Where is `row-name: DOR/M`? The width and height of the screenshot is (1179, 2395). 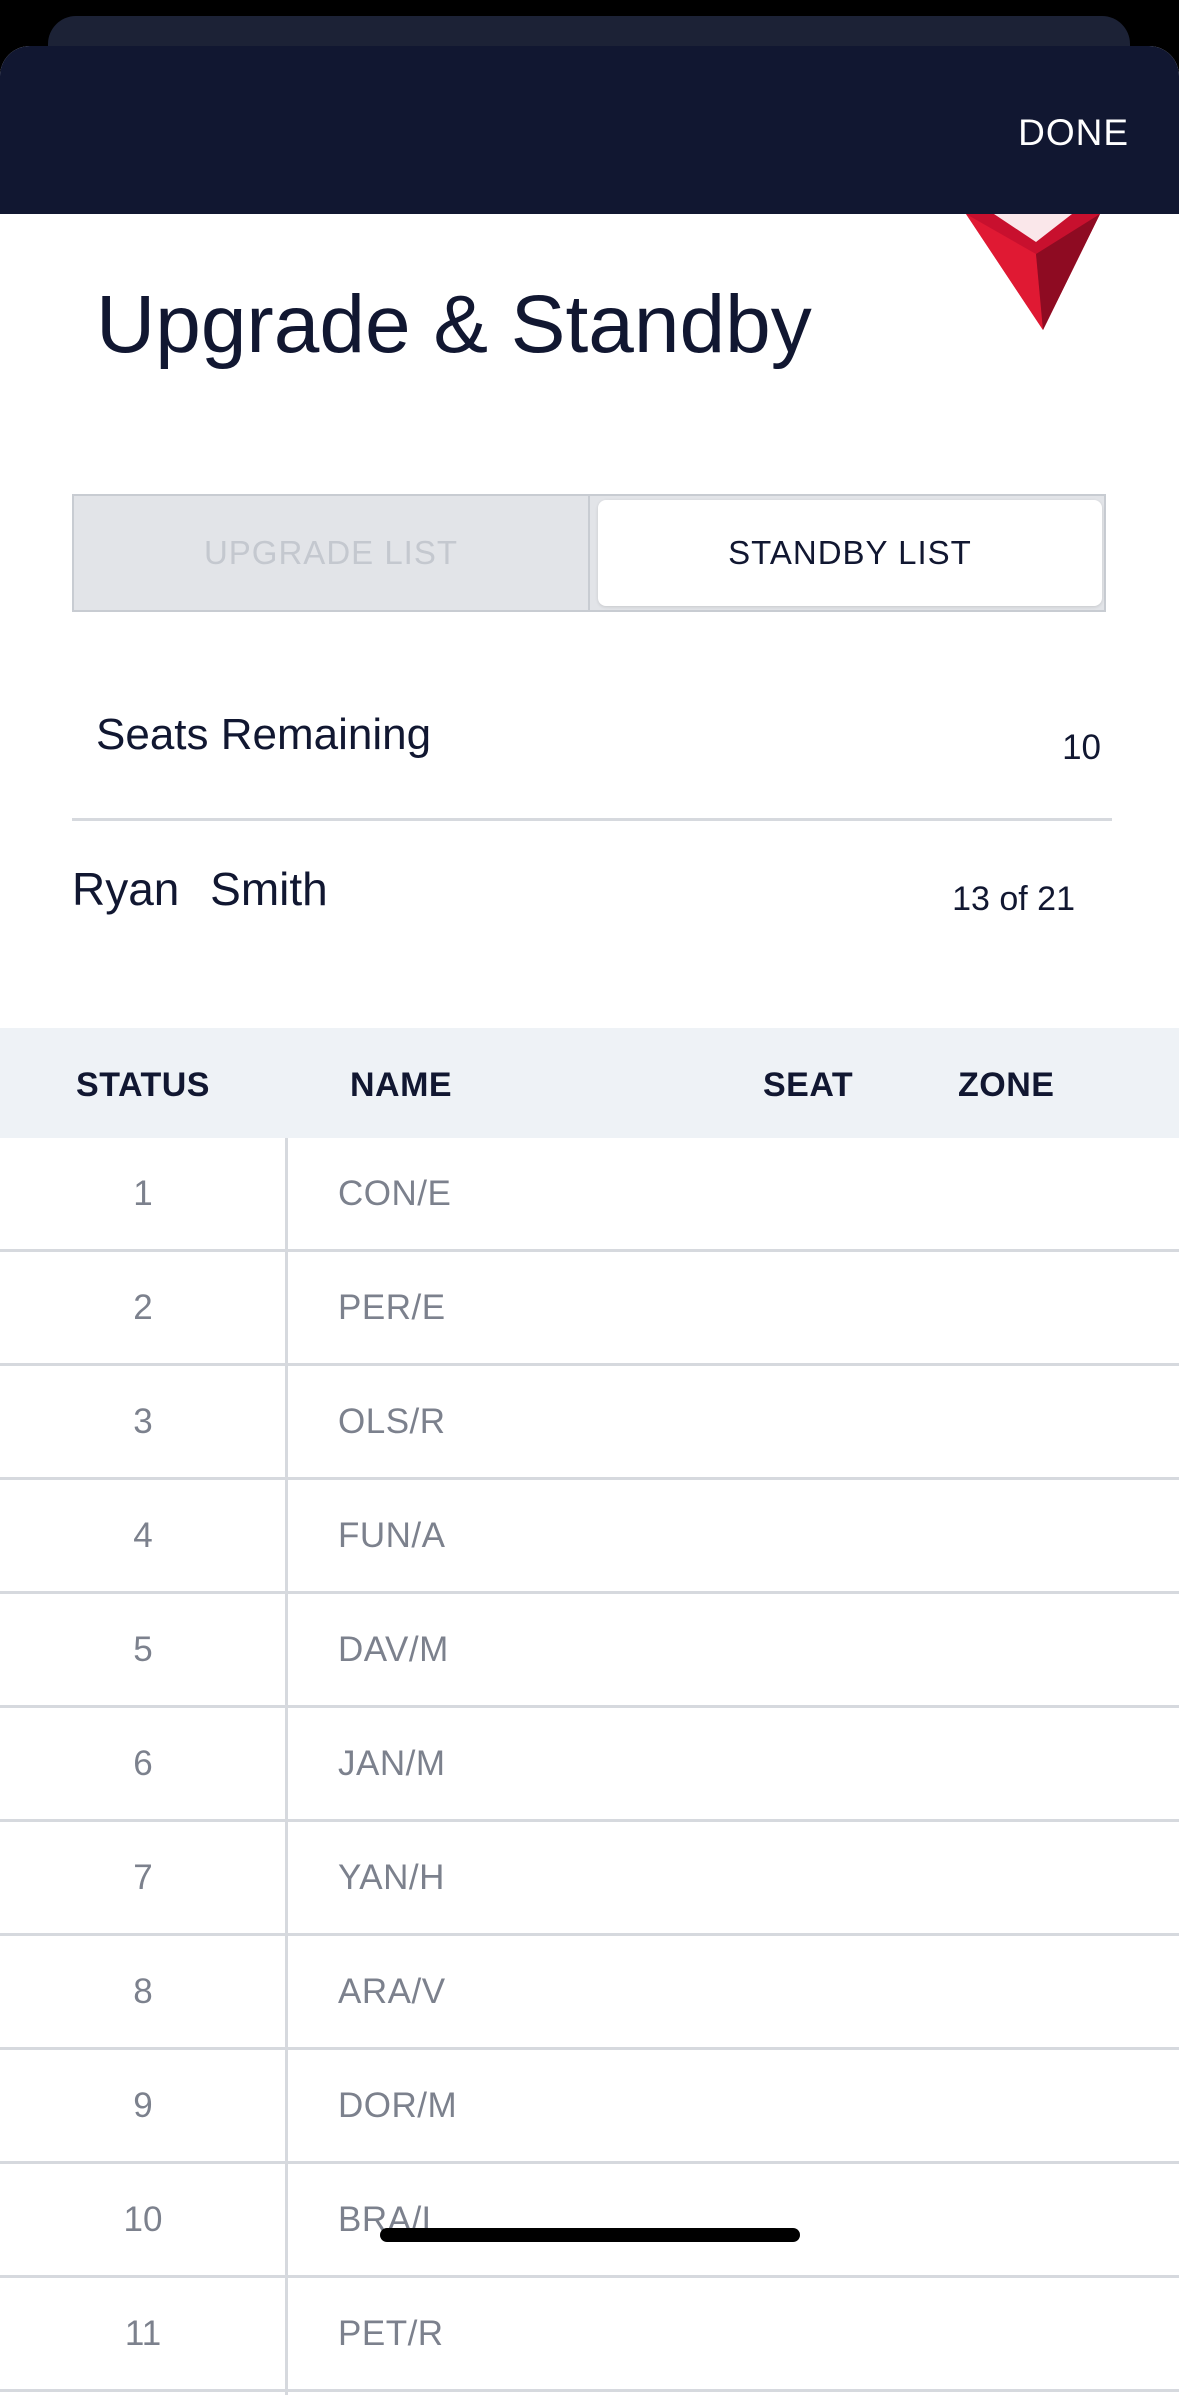
row-name: DOR/M is located at coordinates (398, 2105).